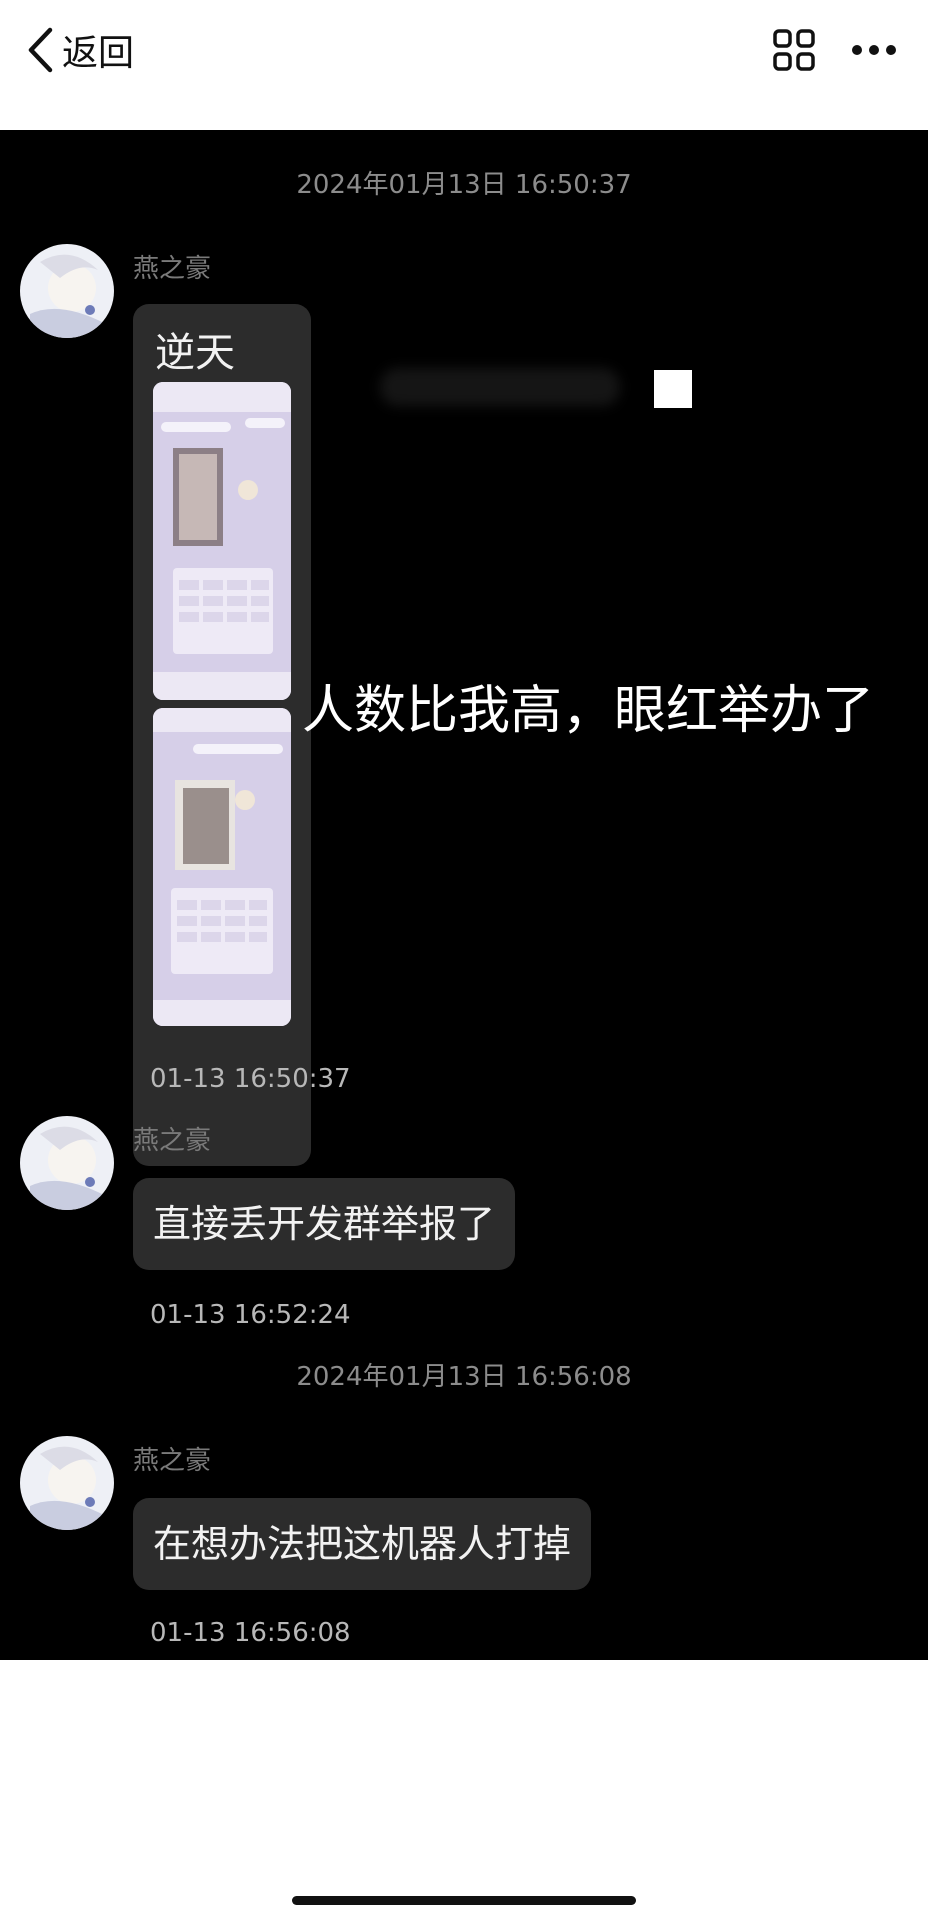 This screenshot has width=928, height=1920. I want to click on back-button: 返回, so click(80, 50).